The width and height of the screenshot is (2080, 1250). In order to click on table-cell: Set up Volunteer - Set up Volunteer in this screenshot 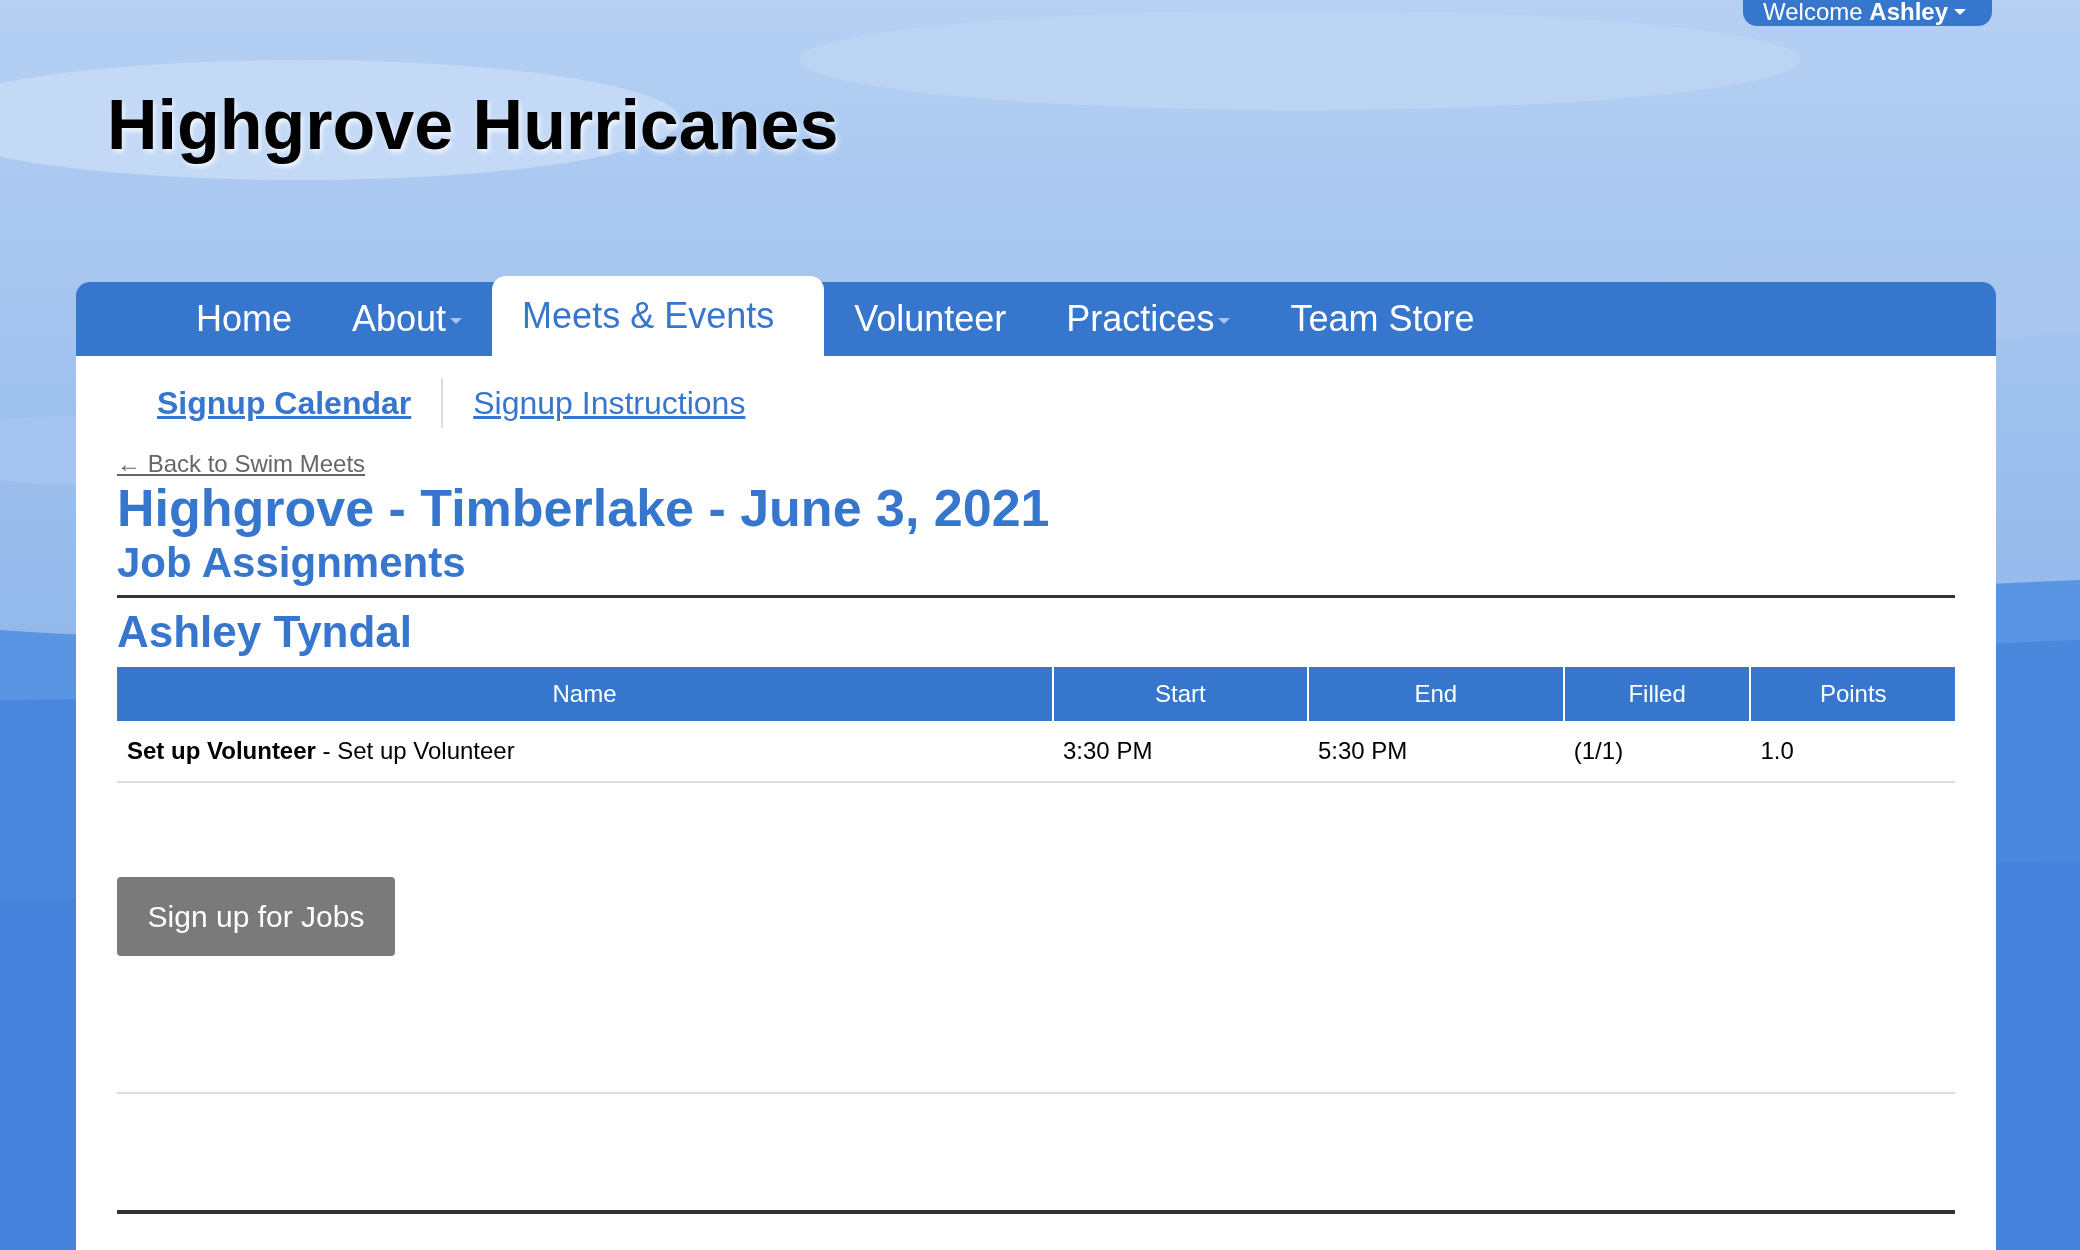, I will do `click(585, 752)`.